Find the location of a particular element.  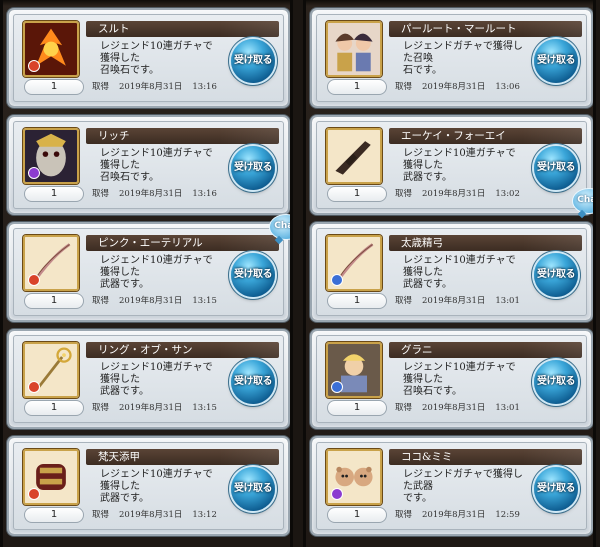

item-name: パールート・マールート is located at coordinates (485, 29).